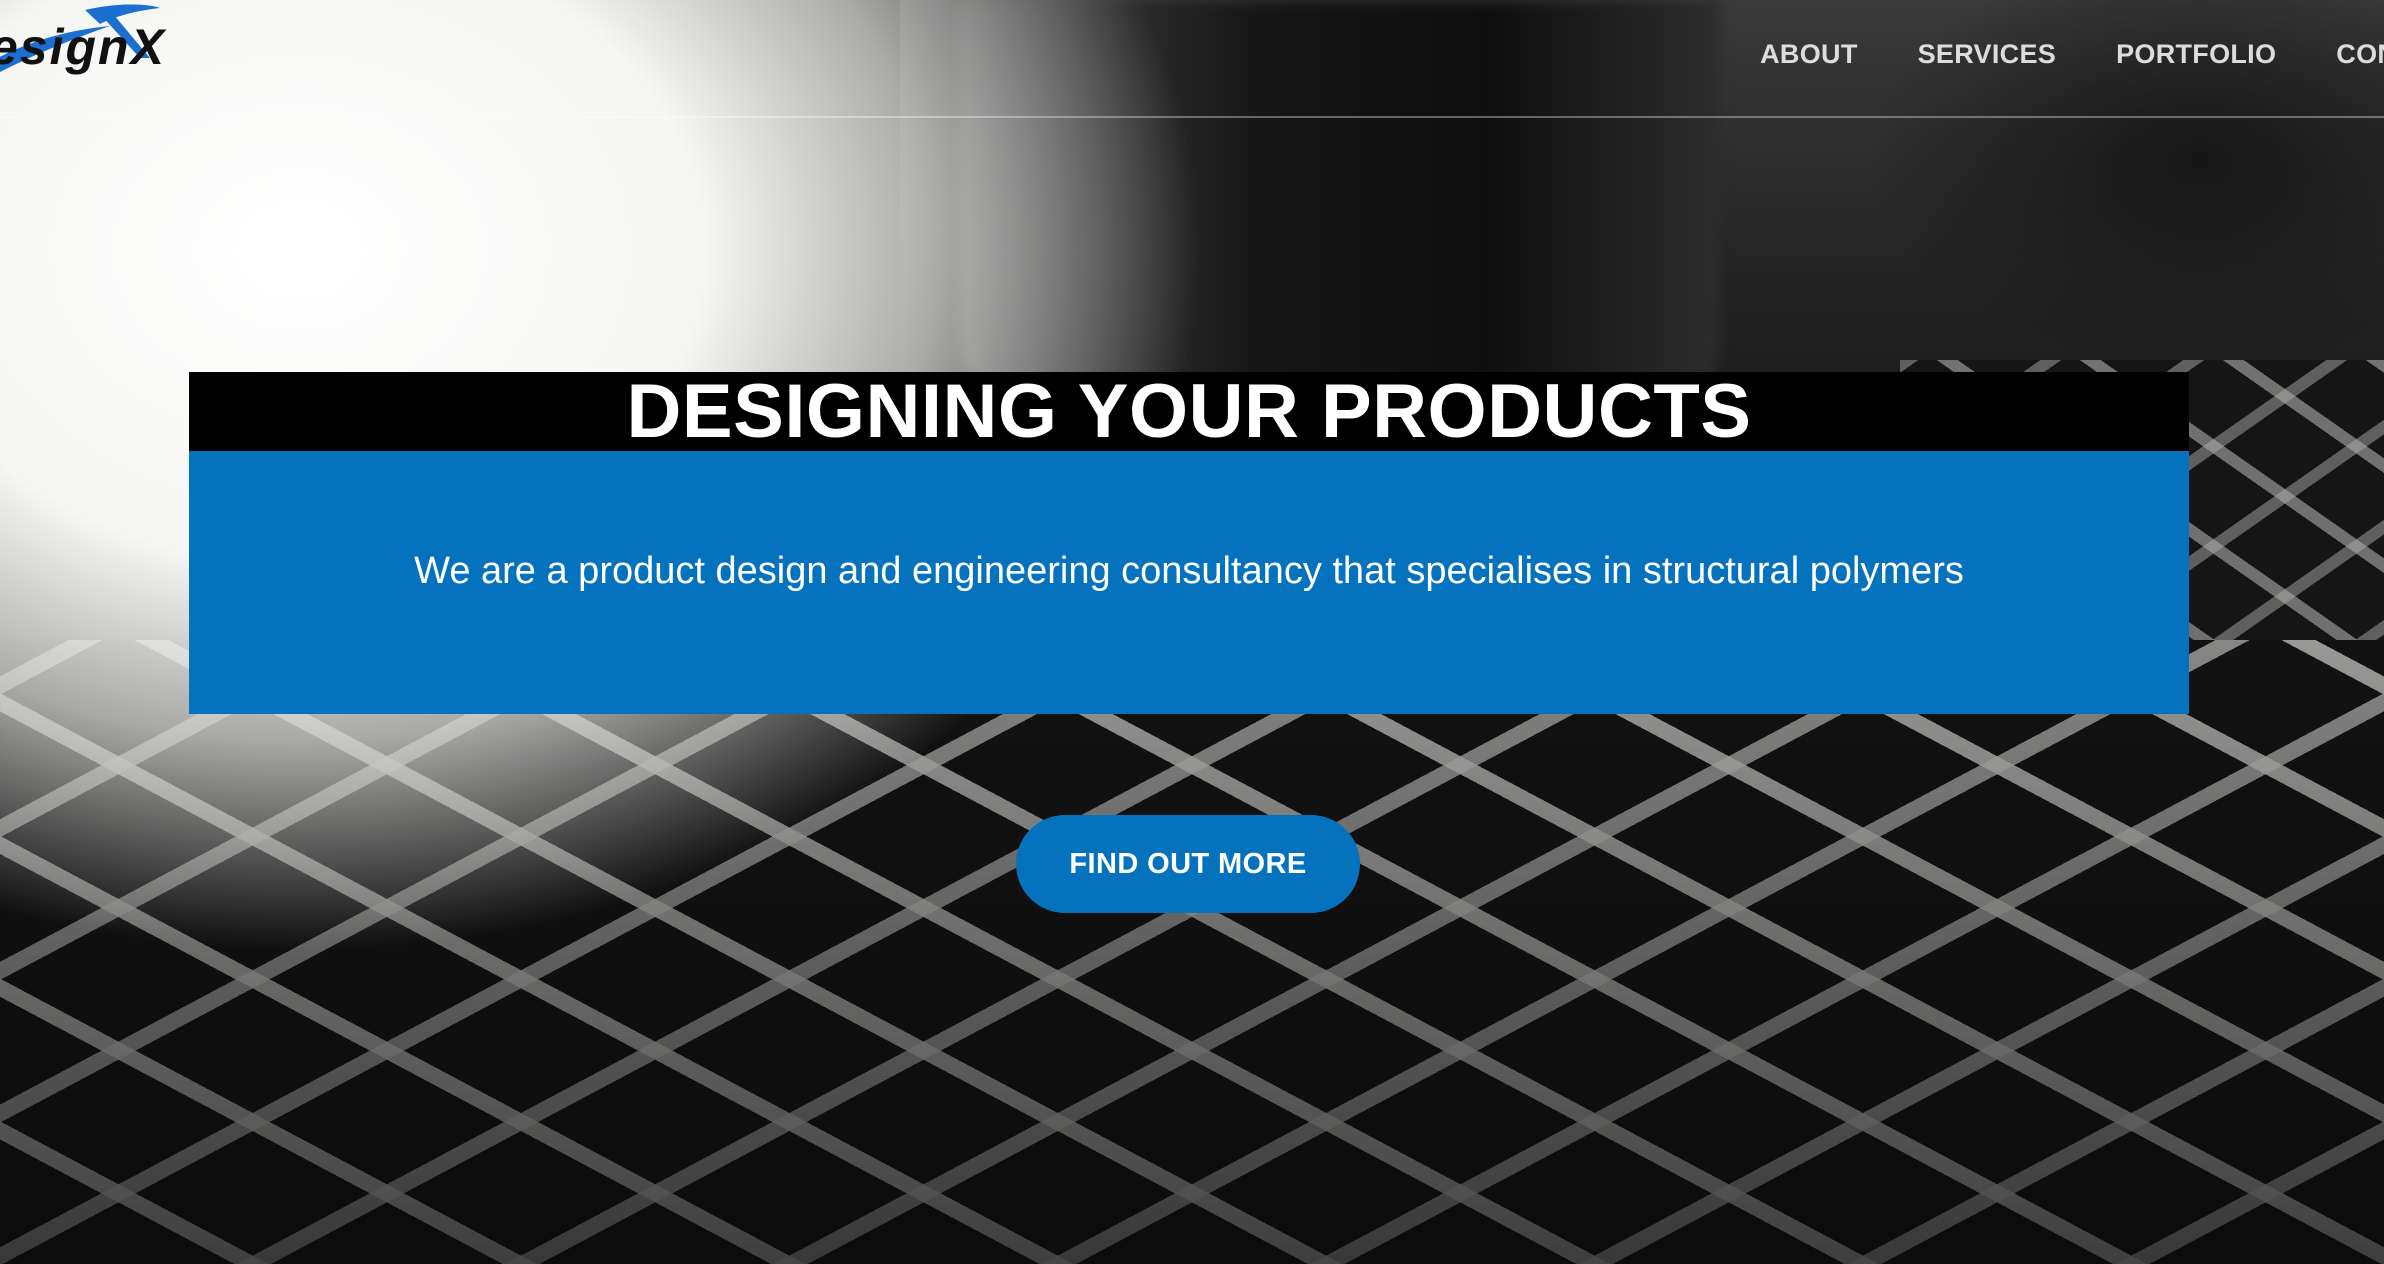 The height and width of the screenshot is (1264, 2384). I want to click on nav-contact: CONT, so click(2345, 54).